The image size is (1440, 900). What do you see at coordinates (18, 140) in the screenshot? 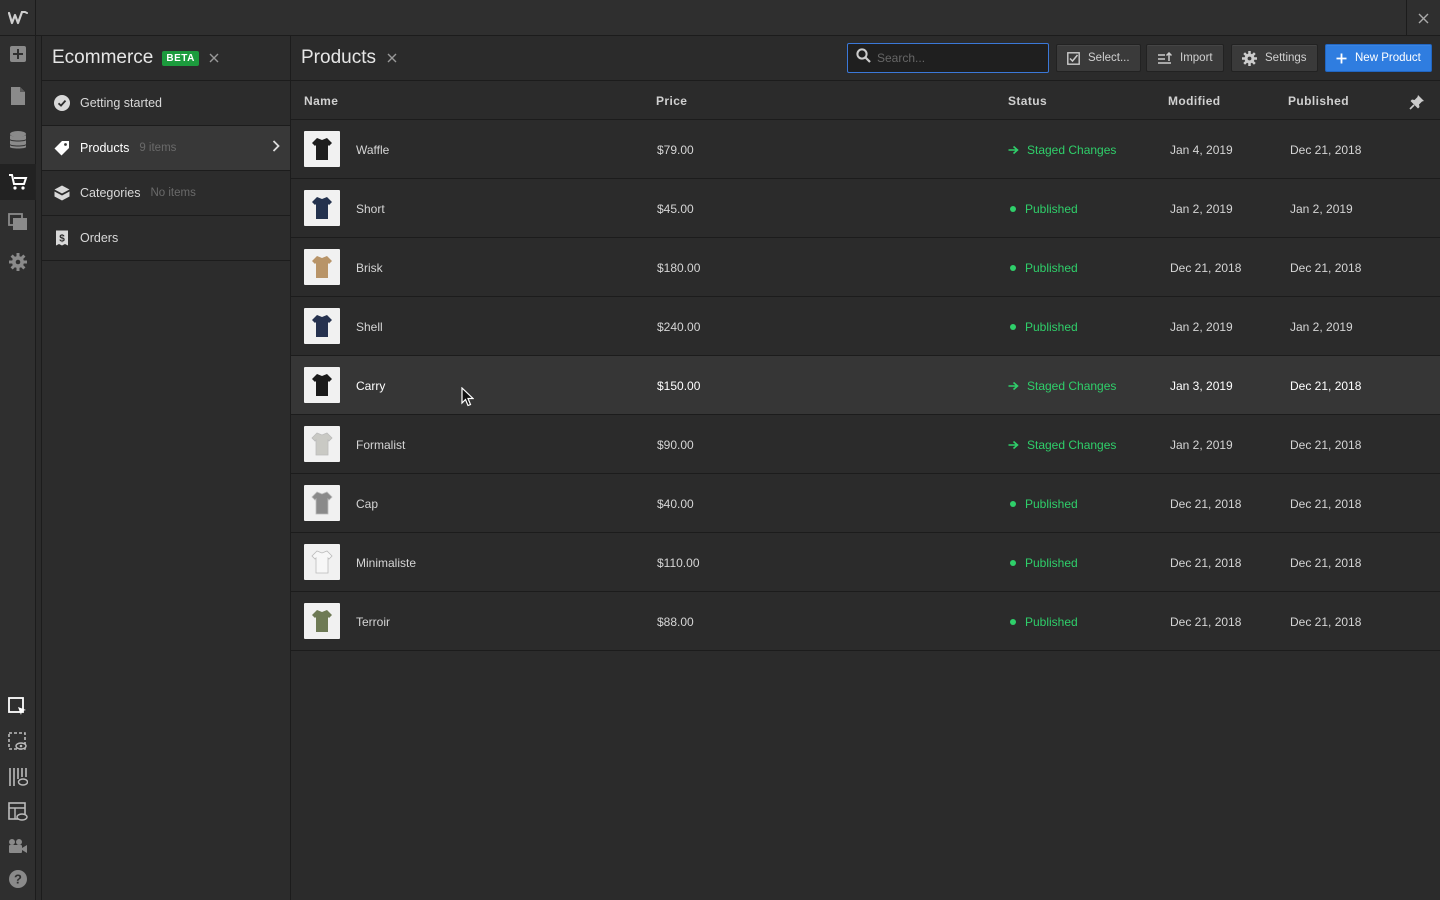
I see `cms-database-icon` at bounding box center [18, 140].